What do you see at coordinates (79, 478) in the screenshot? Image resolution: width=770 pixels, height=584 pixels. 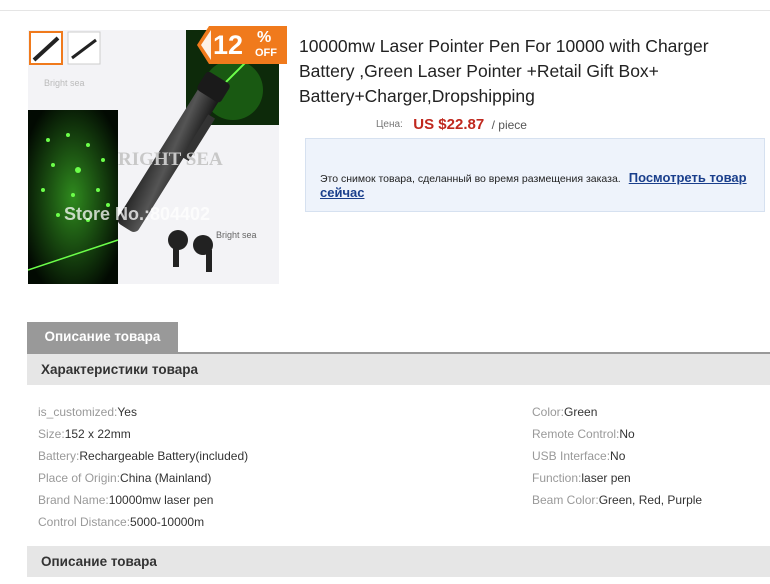 I see `attribute-name: Place of Origin:` at bounding box center [79, 478].